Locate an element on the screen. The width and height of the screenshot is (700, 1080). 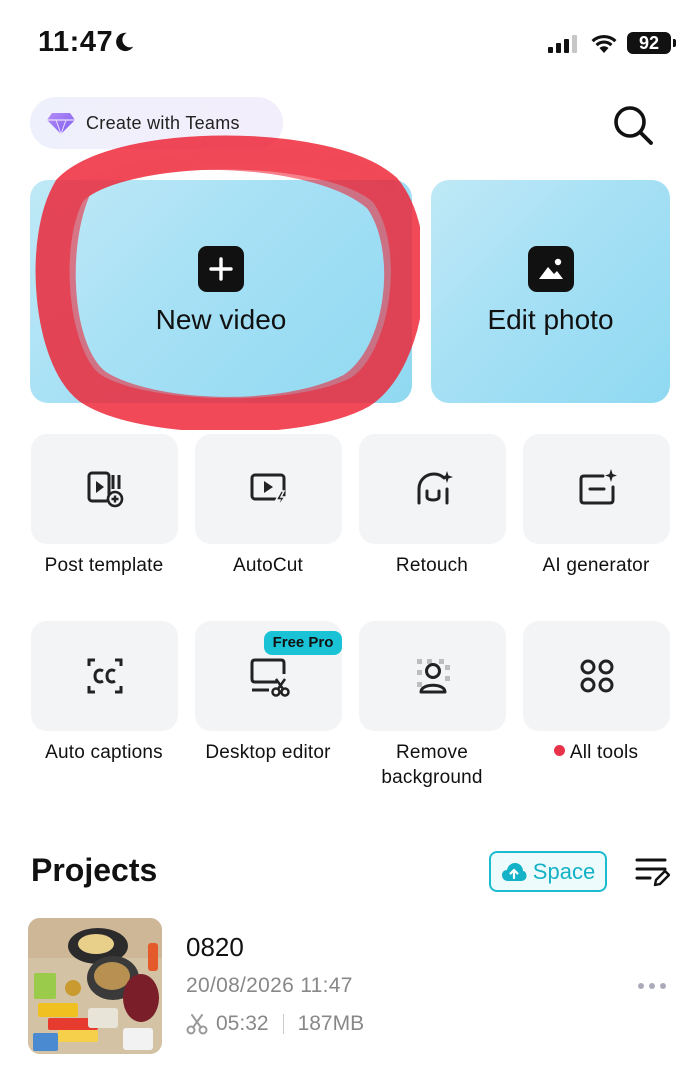
desktop-editor-icon is located at coordinates (270, 677).